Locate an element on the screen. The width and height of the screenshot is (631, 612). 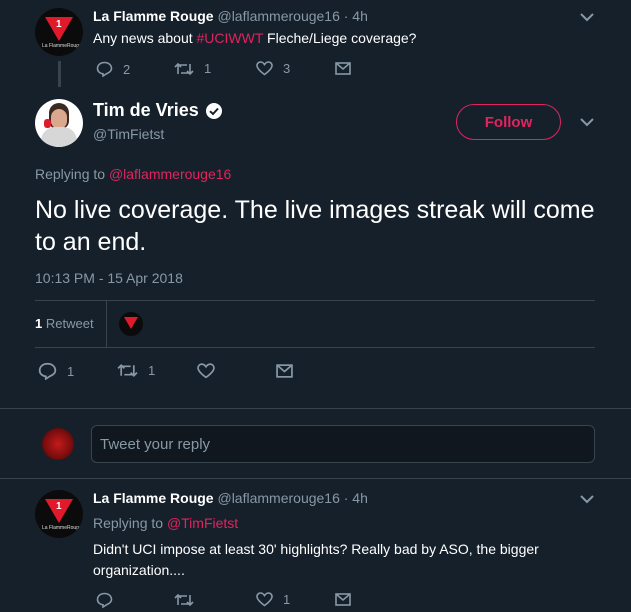
tweet-text-part: Any news about is located at coordinates (145, 38).